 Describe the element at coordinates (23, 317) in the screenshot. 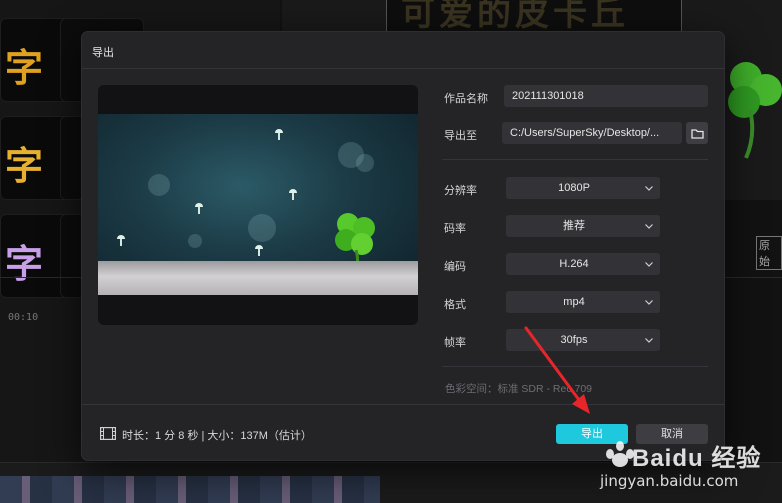

I see `timeline-time-marker: 00:10` at that location.